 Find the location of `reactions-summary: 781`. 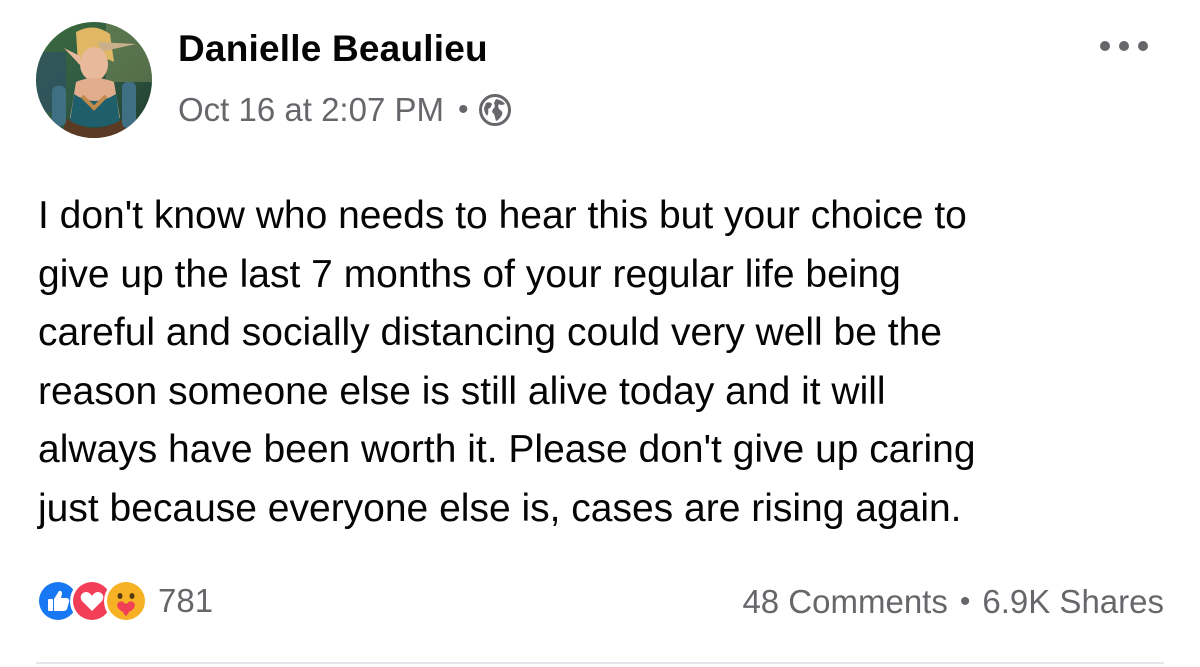

reactions-summary: 781 is located at coordinates (124, 601).